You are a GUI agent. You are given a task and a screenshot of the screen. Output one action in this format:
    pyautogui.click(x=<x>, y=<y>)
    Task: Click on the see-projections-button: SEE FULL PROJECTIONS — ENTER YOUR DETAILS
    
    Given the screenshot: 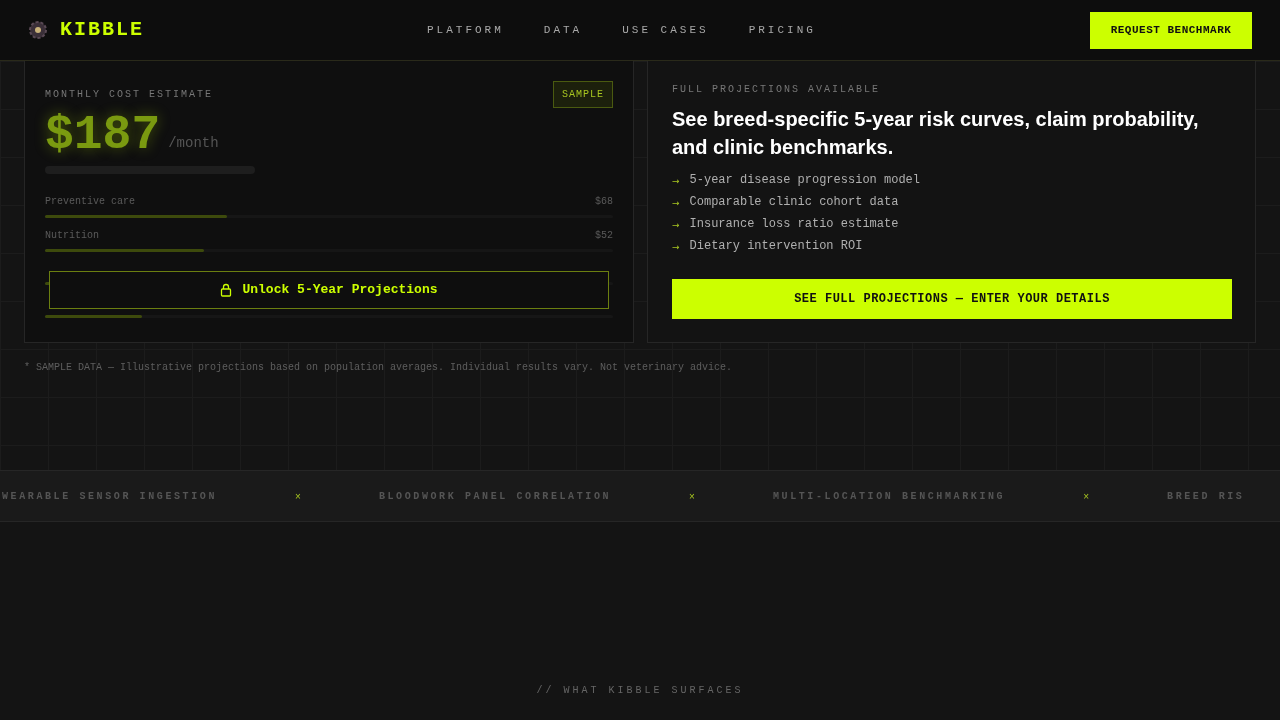 What is the action you would take?
    pyautogui.click(x=952, y=299)
    